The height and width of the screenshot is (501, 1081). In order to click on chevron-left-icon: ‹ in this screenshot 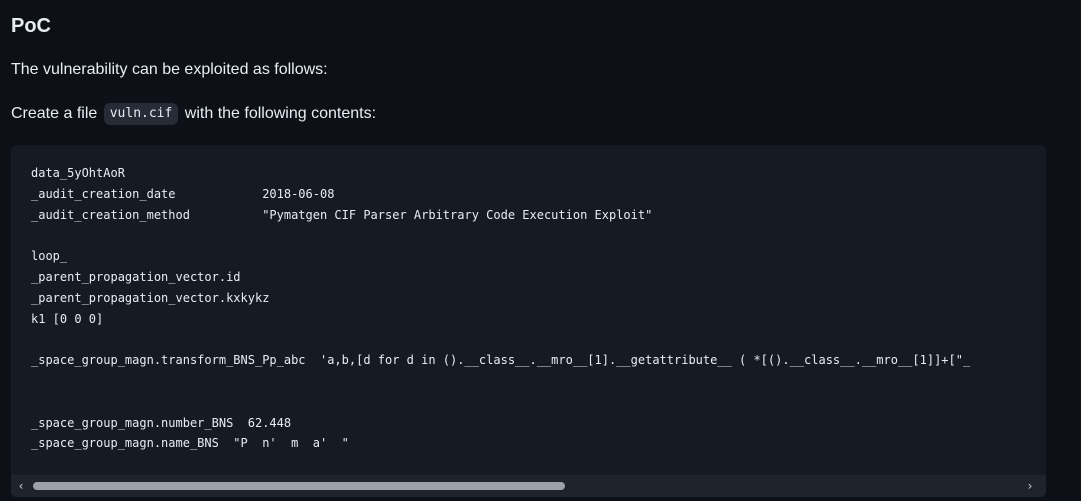, I will do `click(21, 486)`.